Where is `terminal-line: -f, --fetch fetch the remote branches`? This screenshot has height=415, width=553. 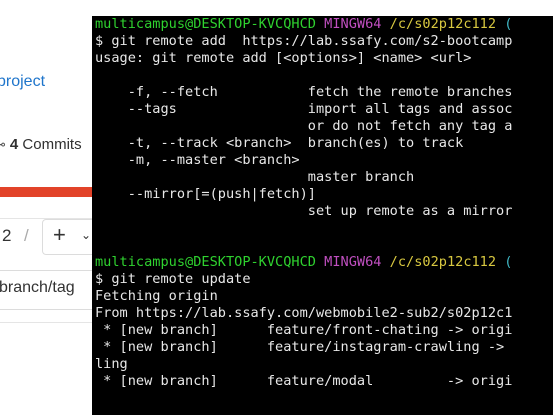
terminal-line: -f, --fetch fetch the remote branches is located at coordinates (304, 92).